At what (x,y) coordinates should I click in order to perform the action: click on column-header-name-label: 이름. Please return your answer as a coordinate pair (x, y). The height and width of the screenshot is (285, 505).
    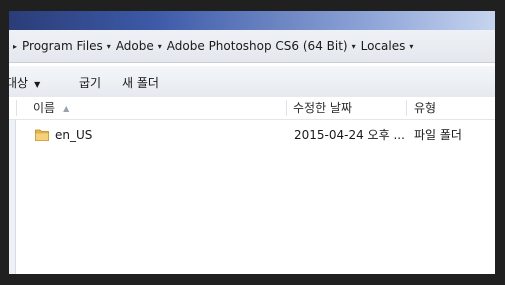
    Looking at the image, I should click on (44, 108).